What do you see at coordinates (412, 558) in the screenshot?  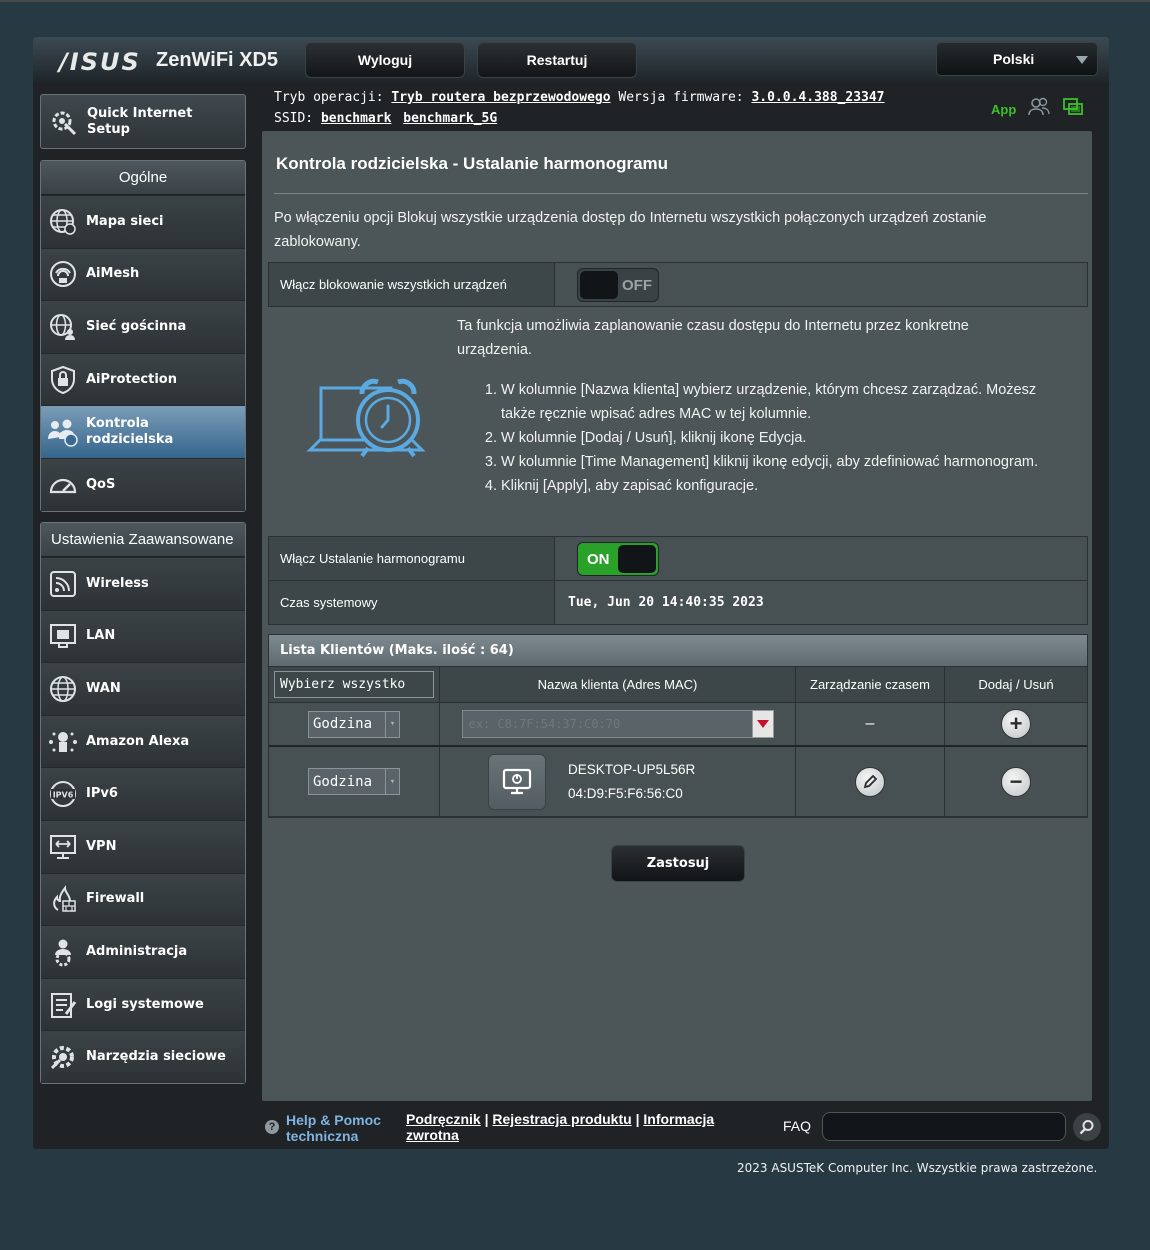 I see `schedule-enable-label: Włącz Ustalanie harmonogramu` at bounding box center [412, 558].